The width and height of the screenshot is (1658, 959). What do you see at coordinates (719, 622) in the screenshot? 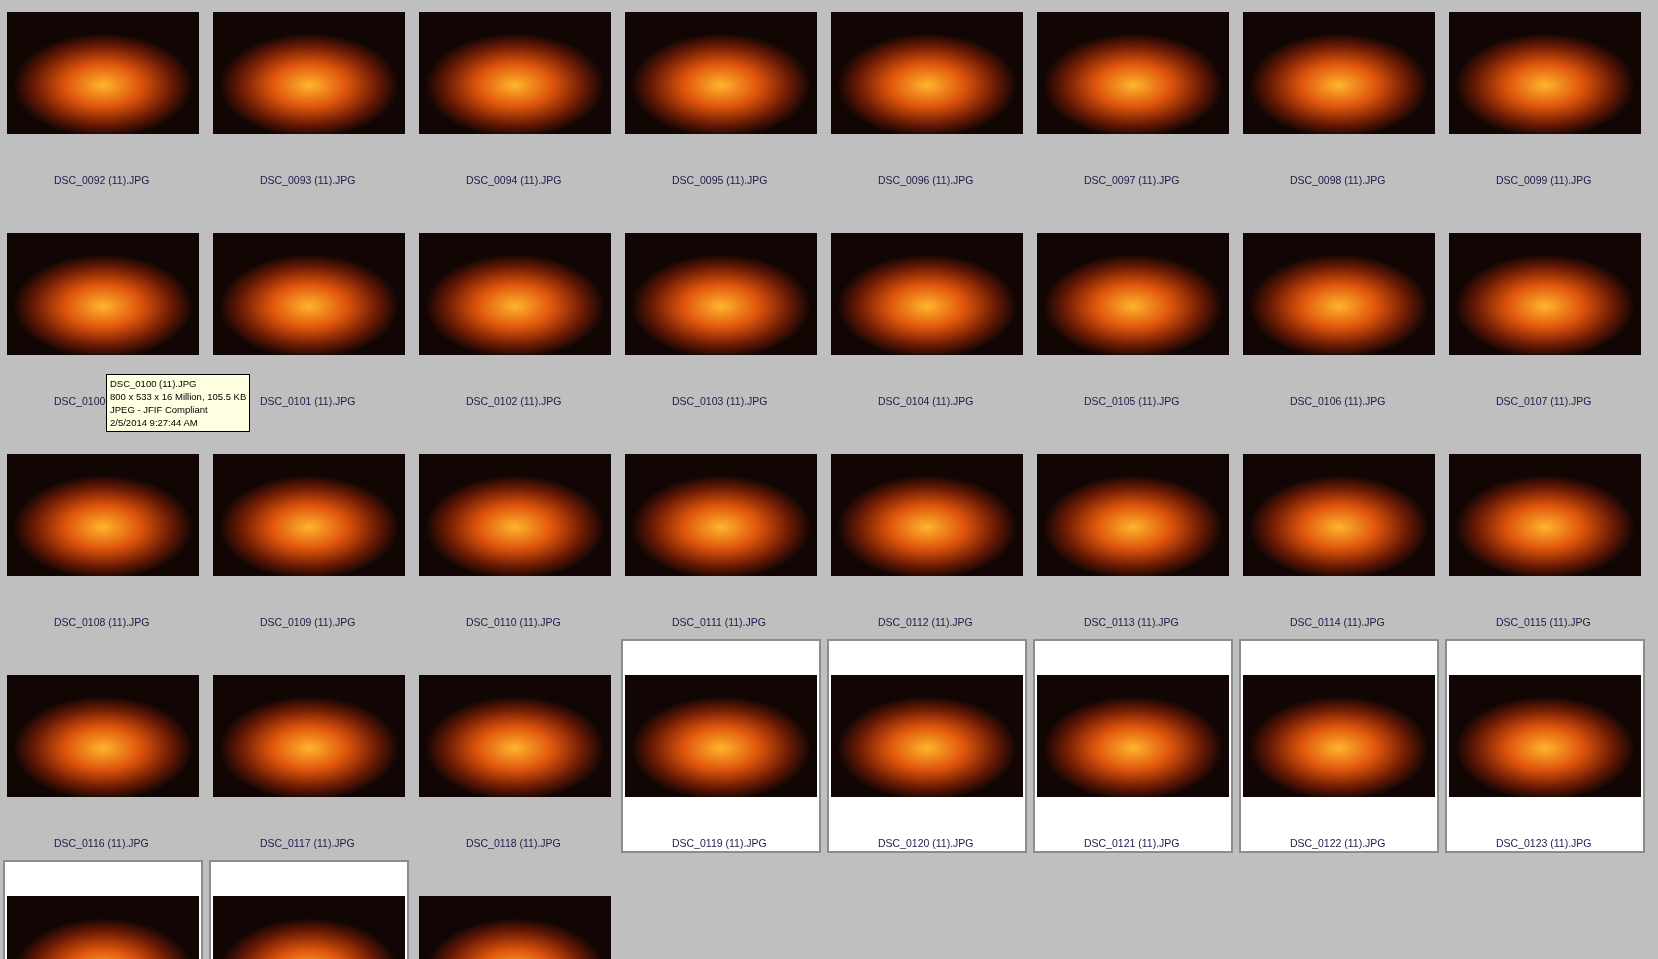
I see `file-name: DSC_0111 (11).JPG` at bounding box center [719, 622].